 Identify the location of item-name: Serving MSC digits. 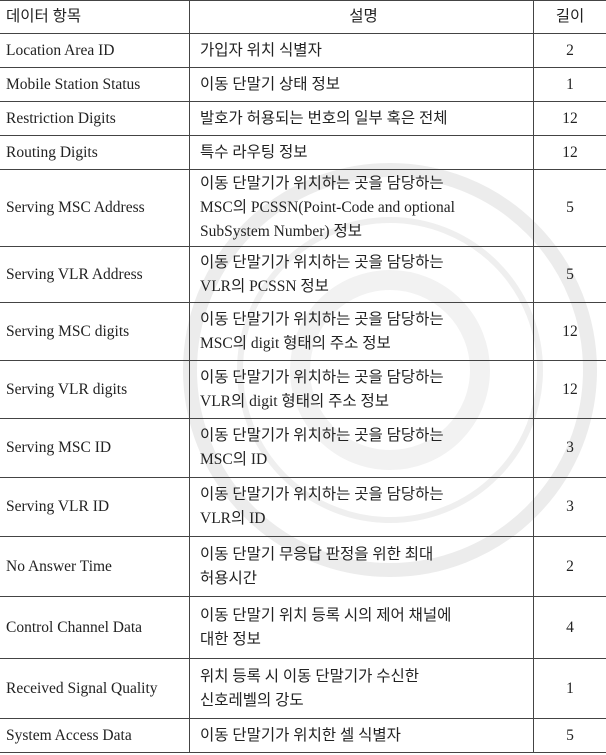
(95, 331).